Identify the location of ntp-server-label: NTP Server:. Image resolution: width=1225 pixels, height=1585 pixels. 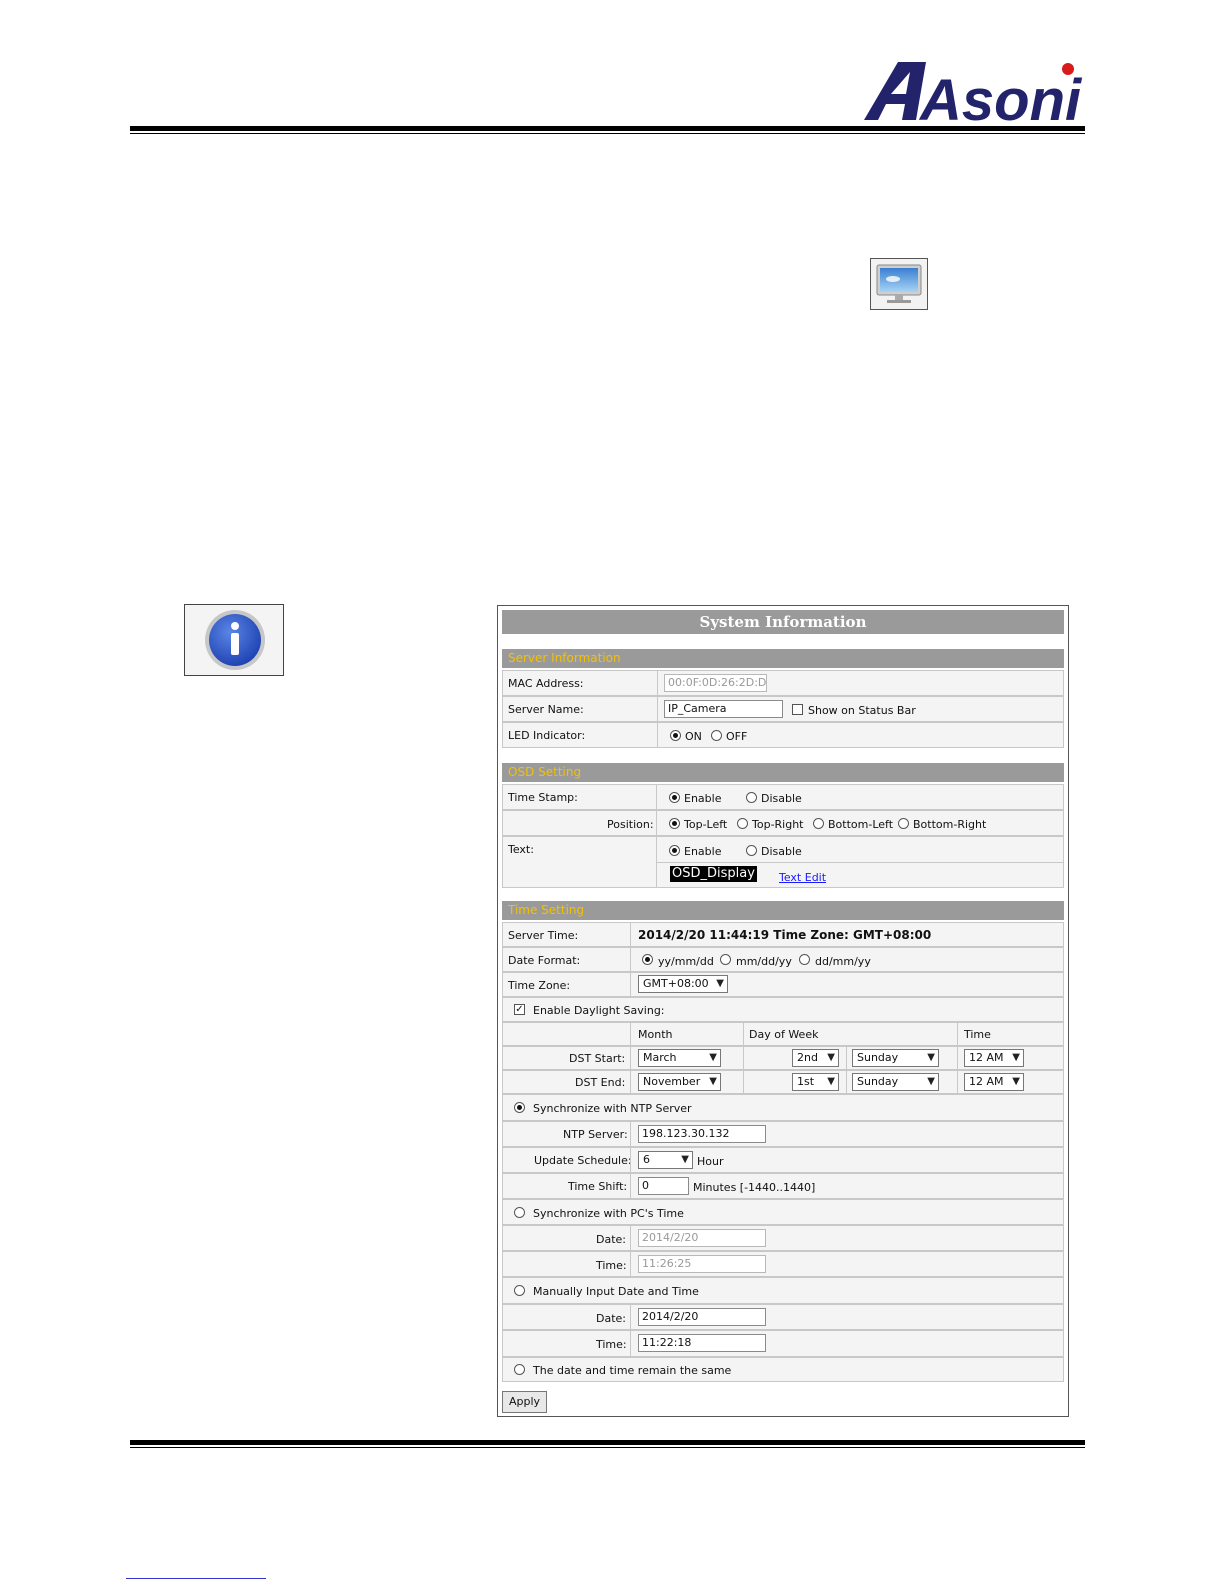
(595, 1134).